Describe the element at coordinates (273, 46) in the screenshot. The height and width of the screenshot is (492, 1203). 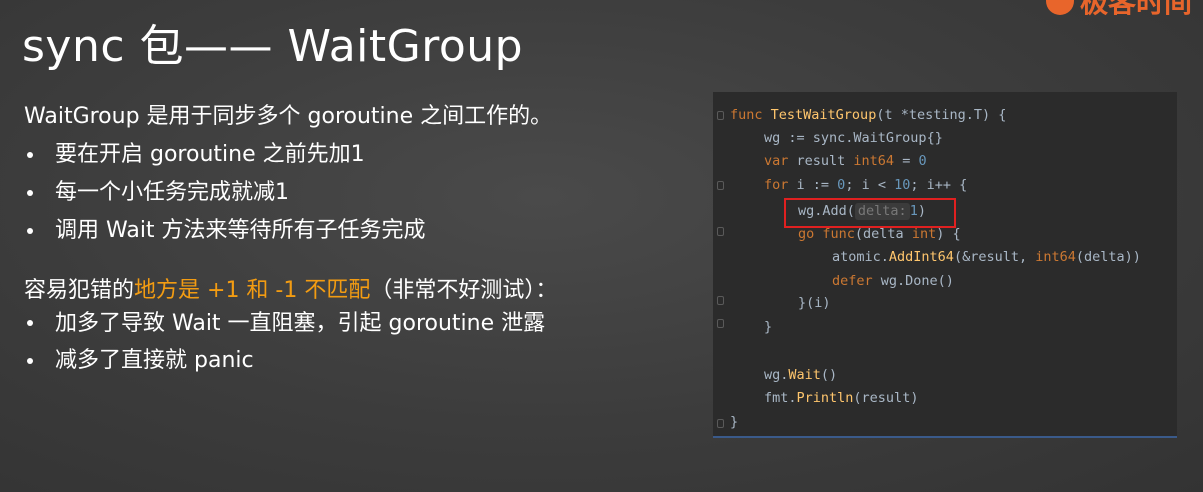
I see `slide-title: sync 包—— WaitGroup` at that location.